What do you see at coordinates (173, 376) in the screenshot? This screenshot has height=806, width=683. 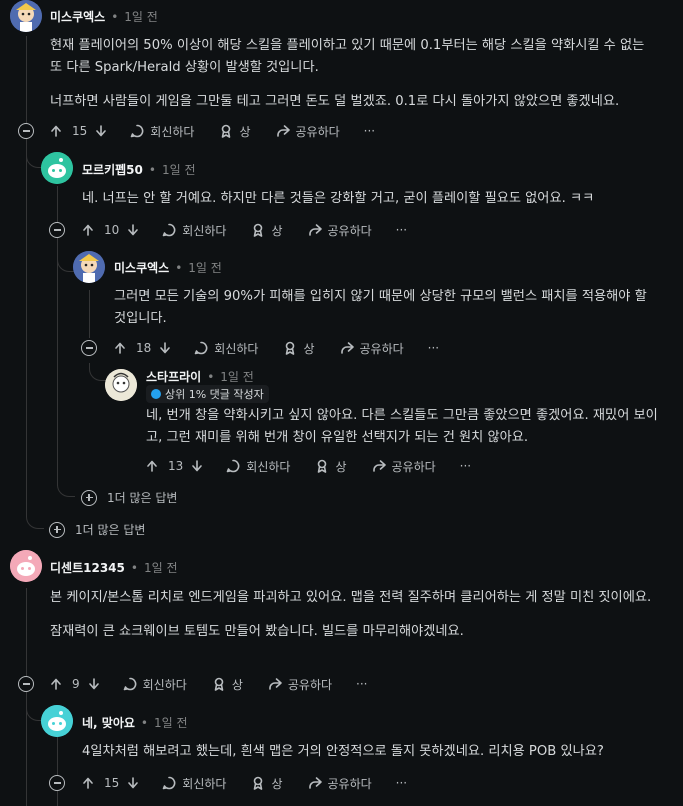 I see `comment-author: 스타프라이` at bounding box center [173, 376].